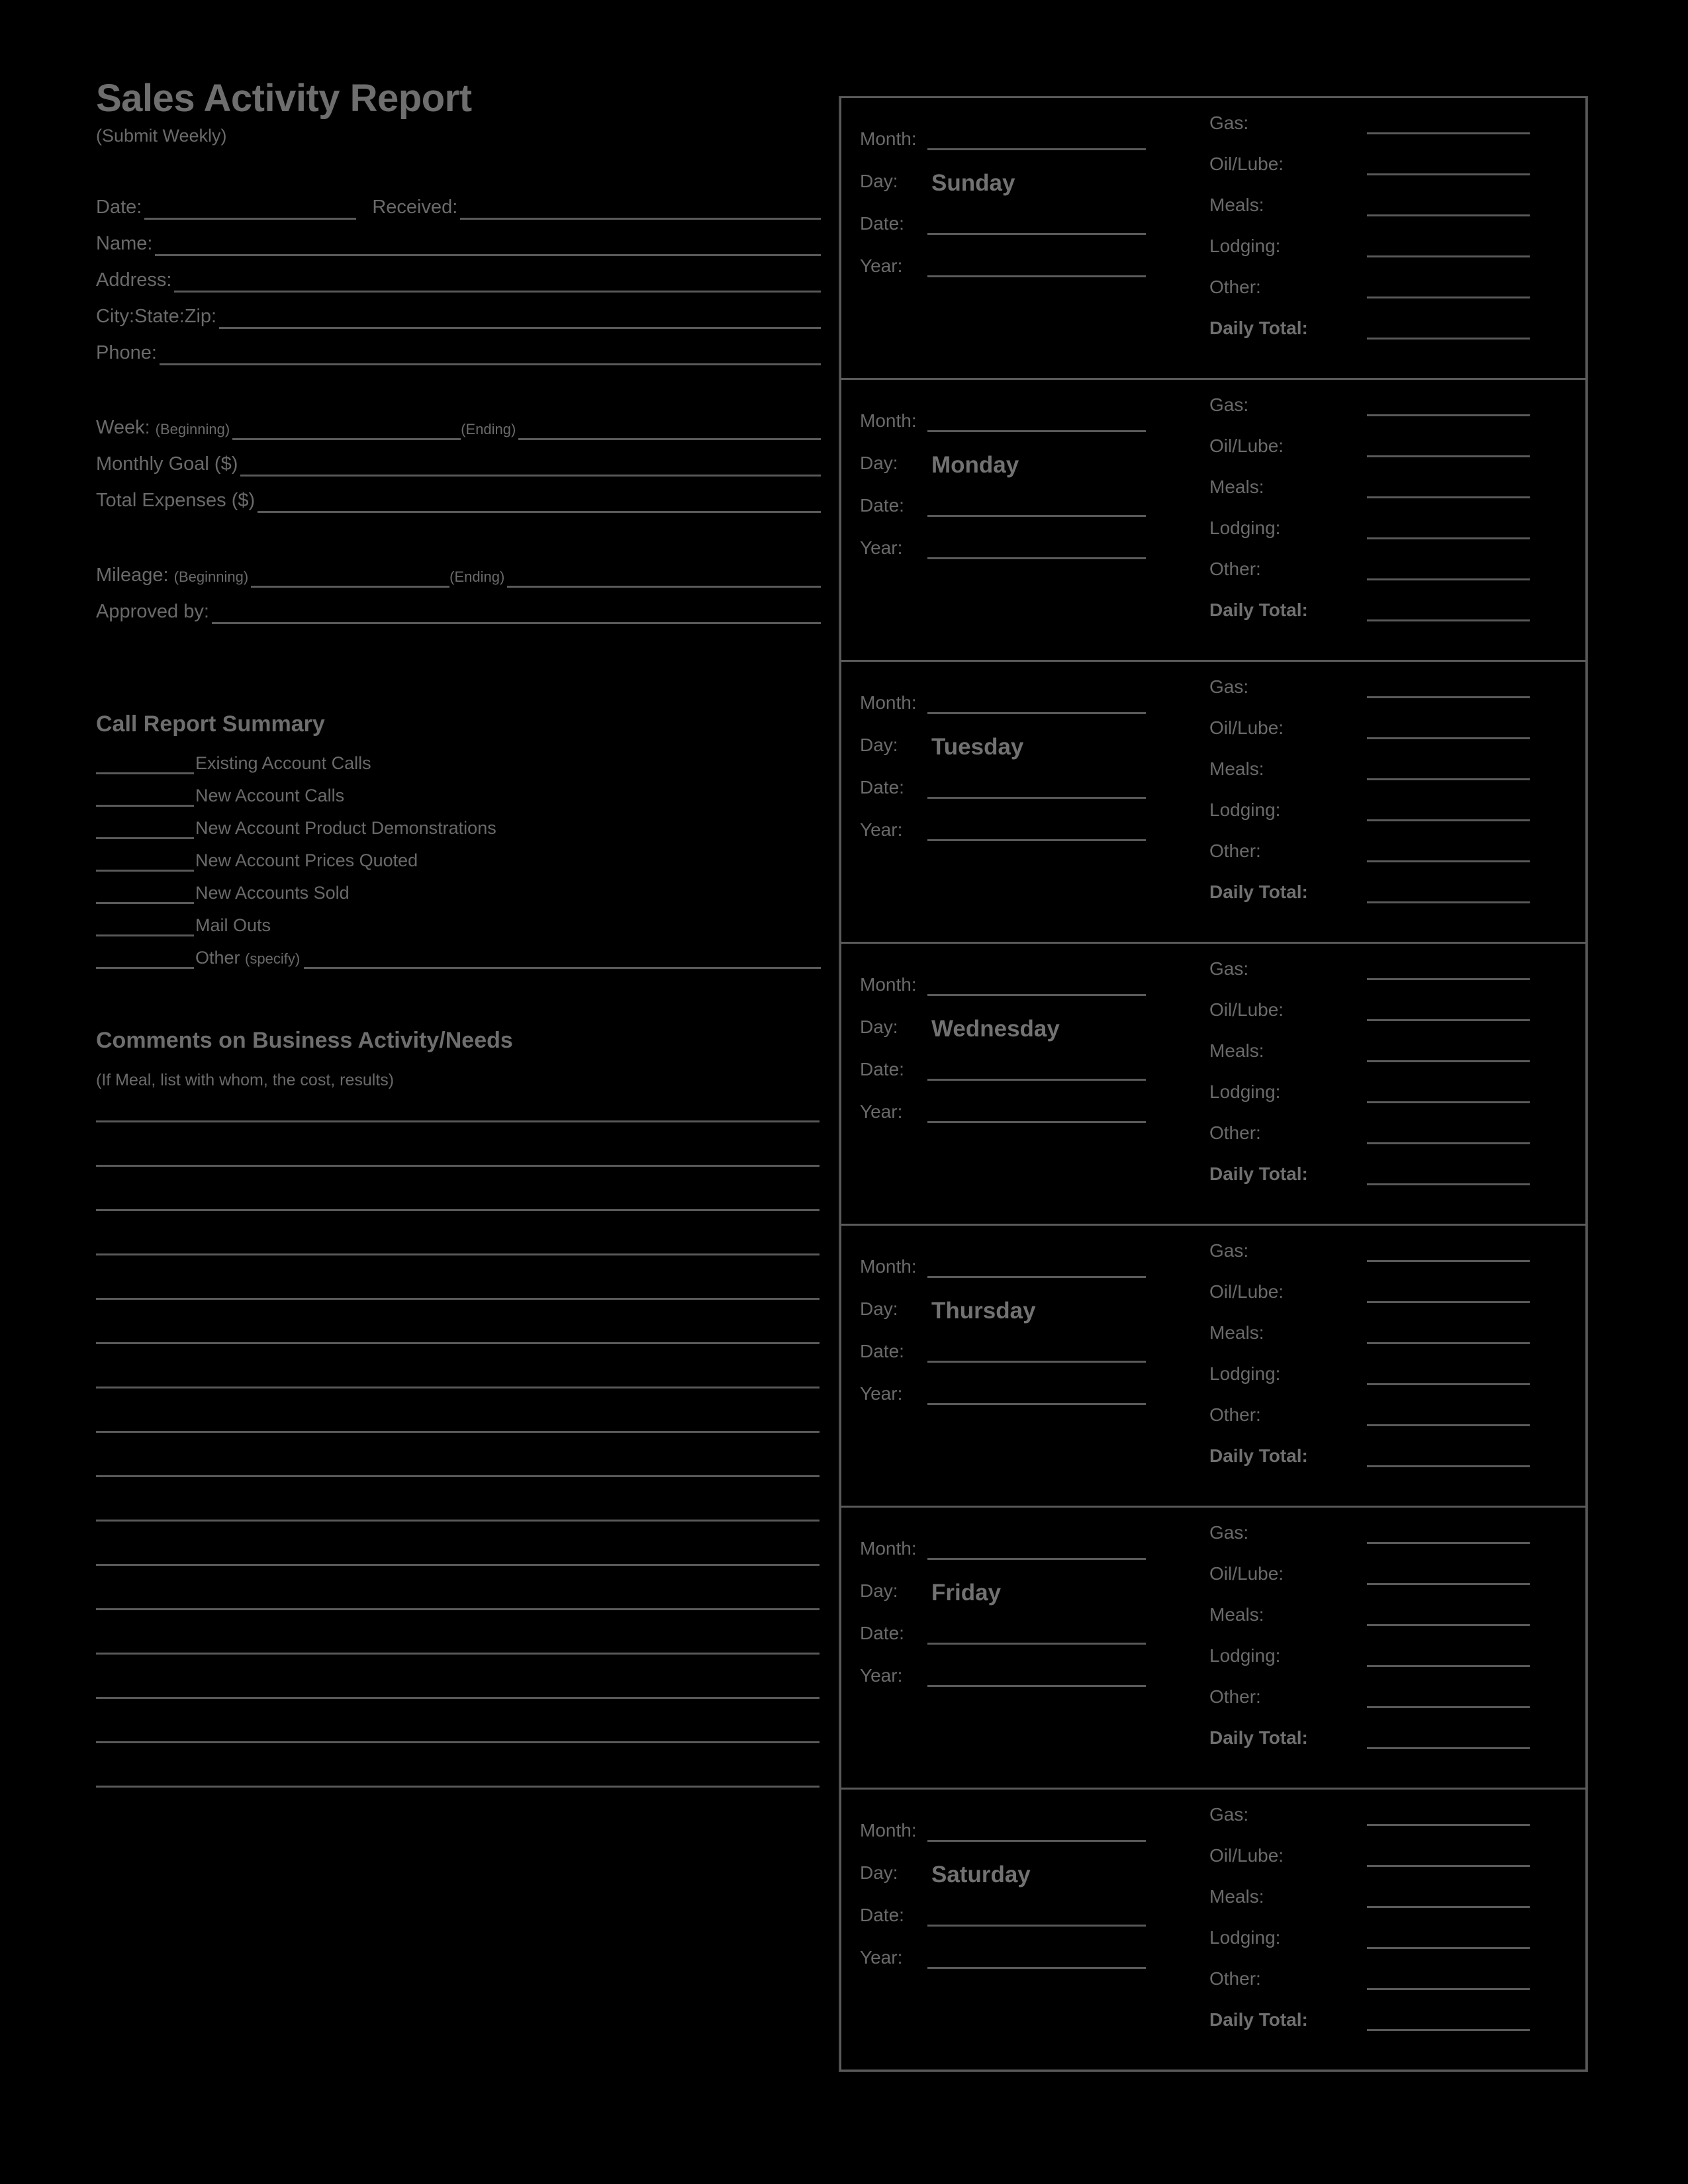 This screenshot has width=1688, height=2184. Describe the element at coordinates (497, 282) in the screenshot. I see `address-input` at that location.